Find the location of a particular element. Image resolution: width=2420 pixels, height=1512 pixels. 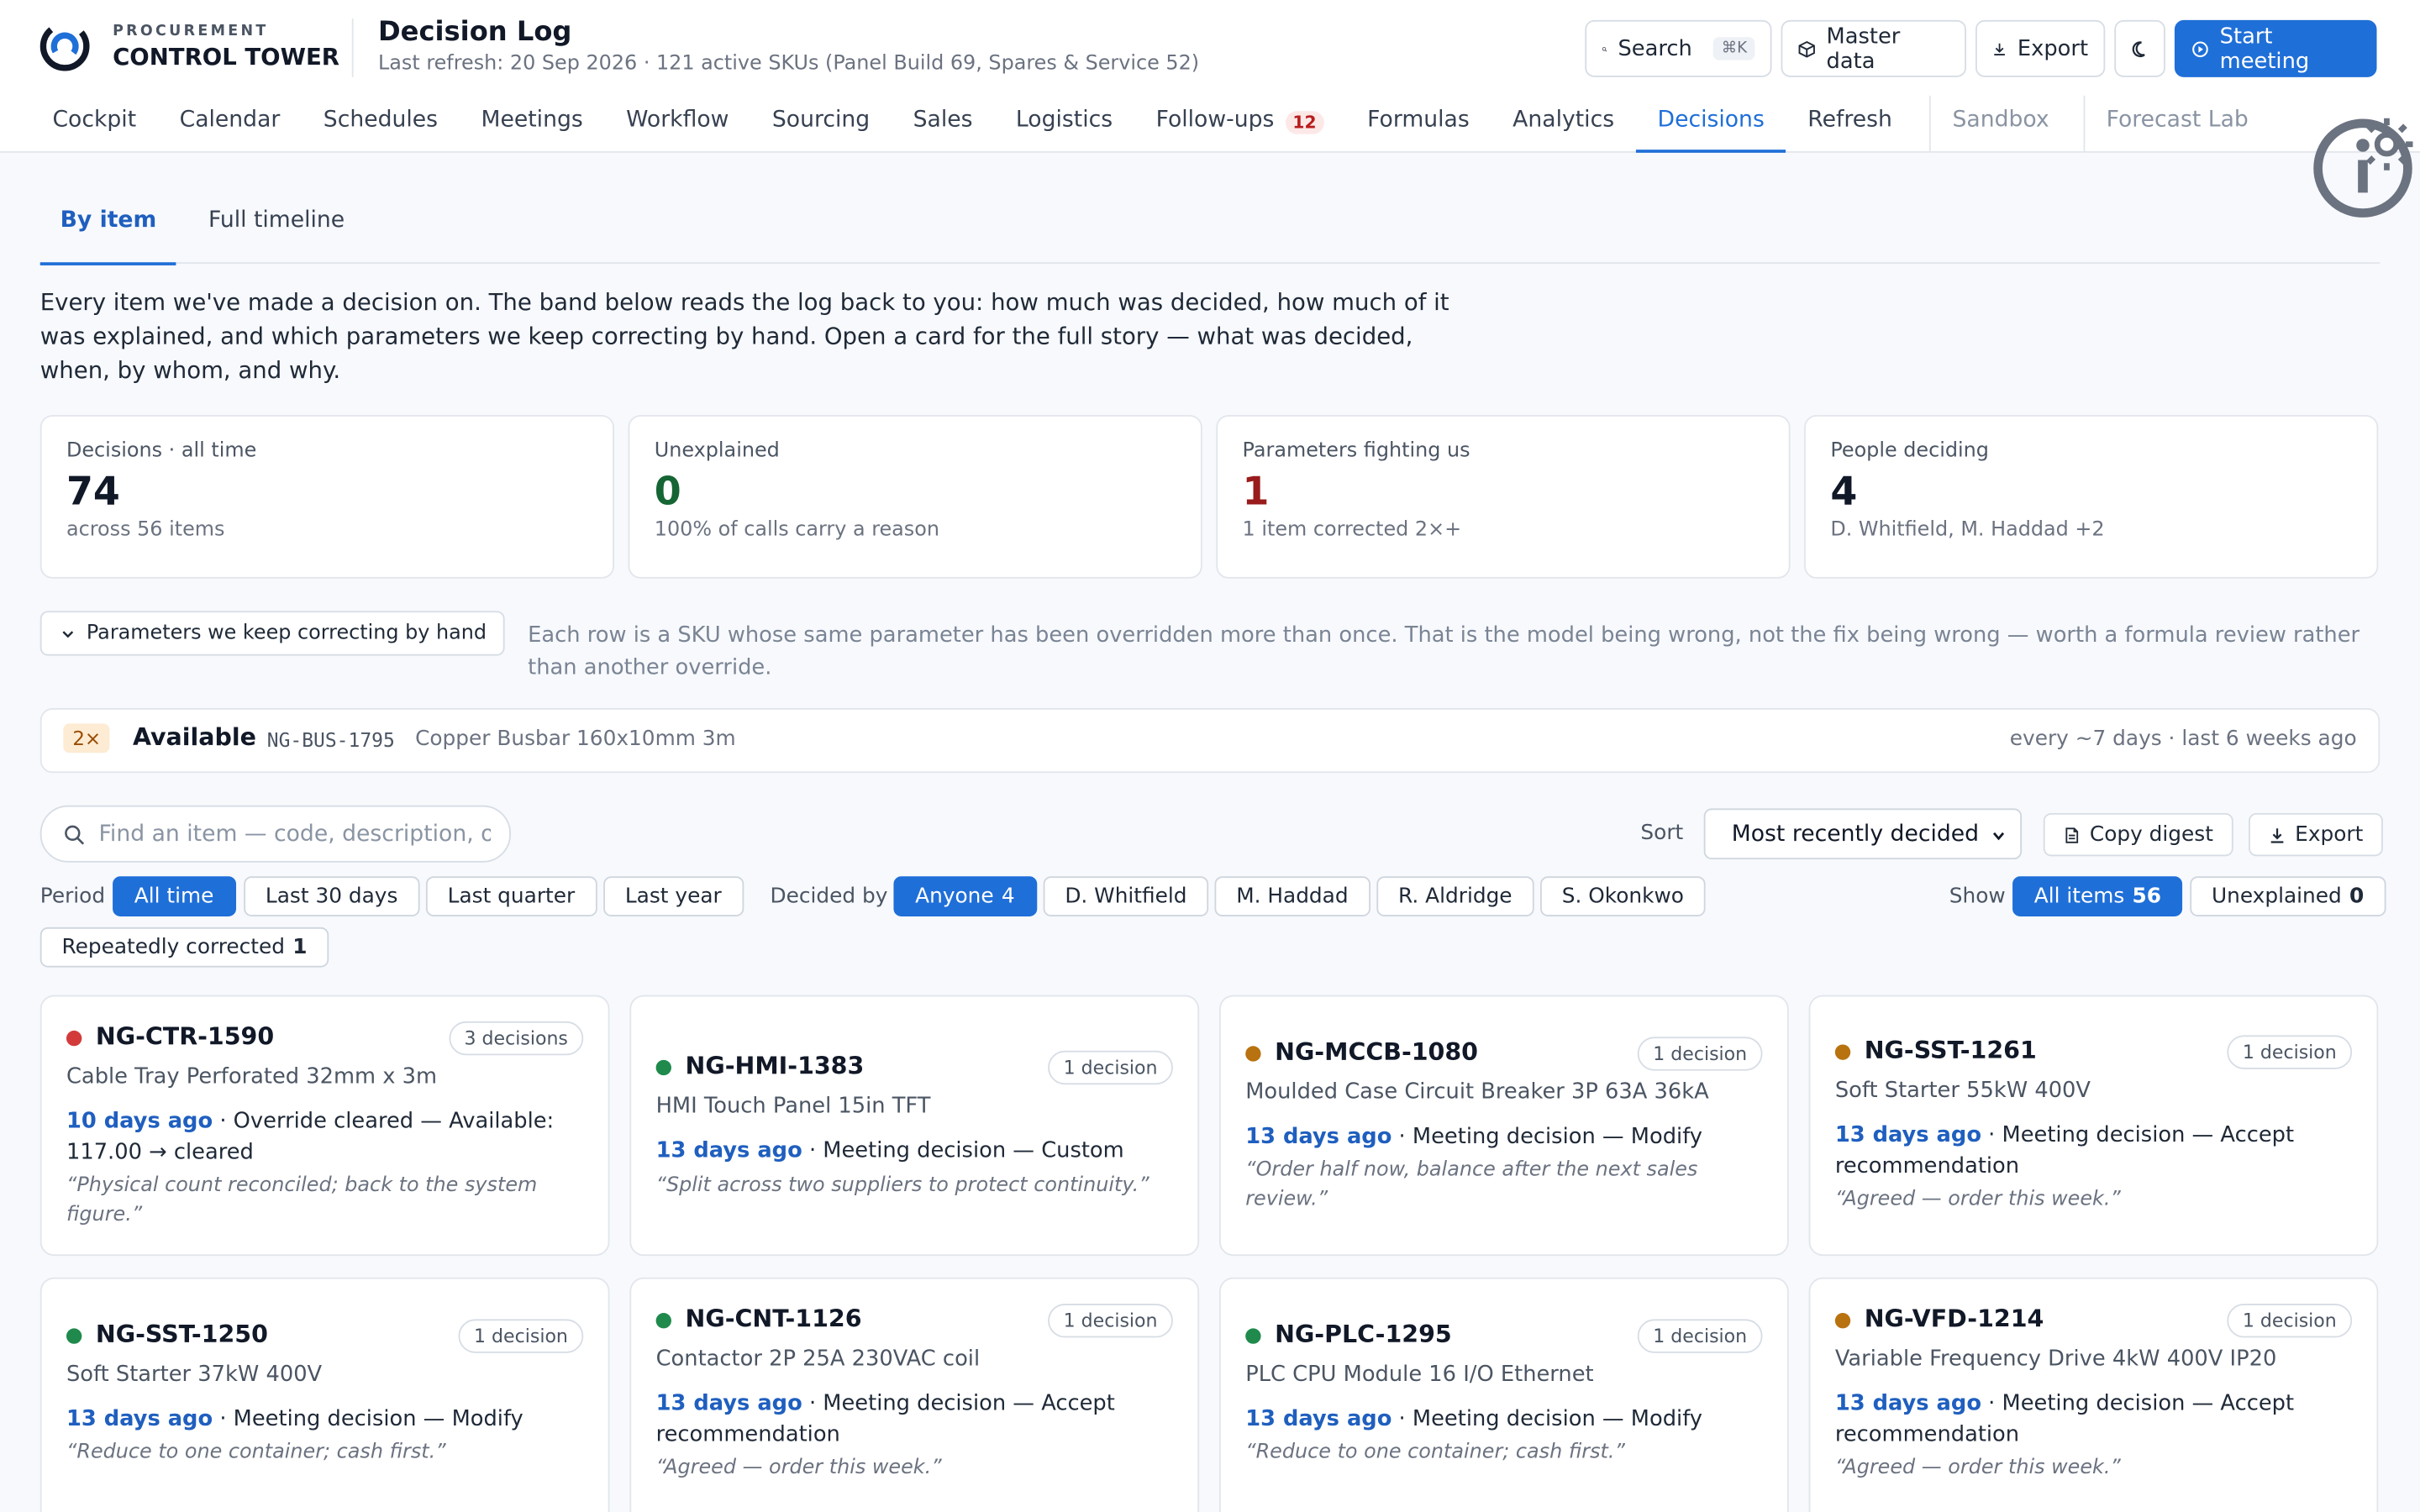

nav-calendar: Calendar is located at coordinates (230, 123).